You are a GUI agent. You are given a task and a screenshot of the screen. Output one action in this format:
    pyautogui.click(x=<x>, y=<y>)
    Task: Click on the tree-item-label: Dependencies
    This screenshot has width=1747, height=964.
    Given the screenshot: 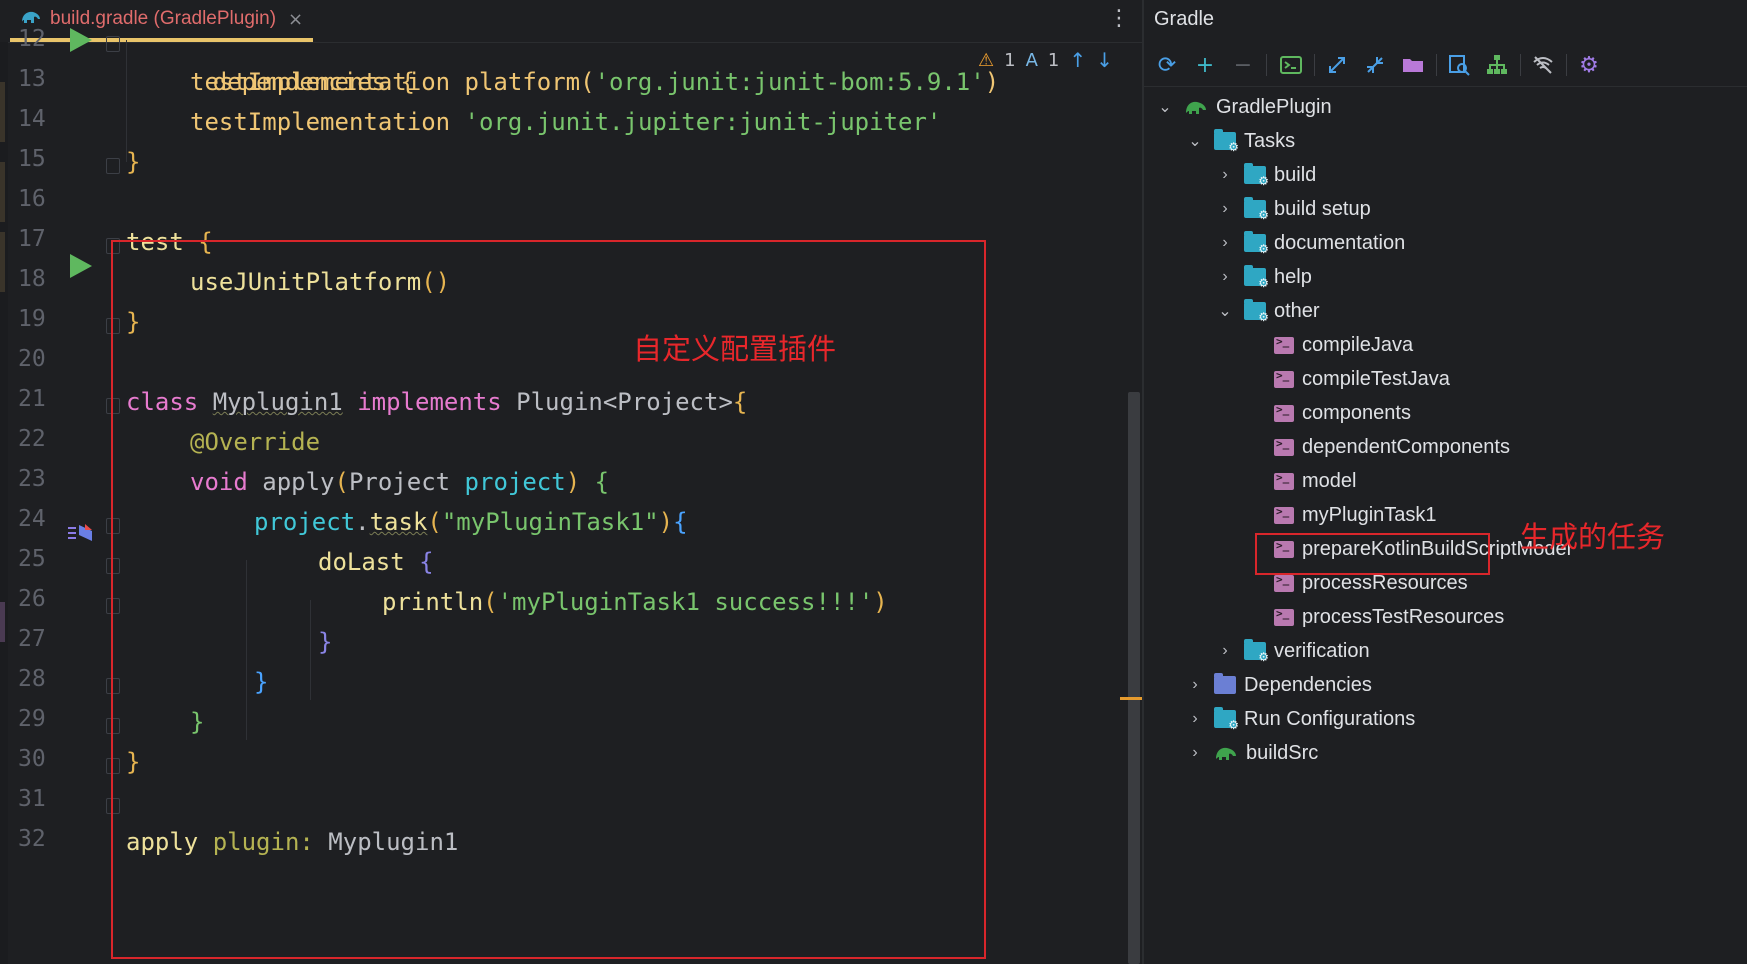 What is the action you would take?
    pyautogui.click(x=1308, y=684)
    